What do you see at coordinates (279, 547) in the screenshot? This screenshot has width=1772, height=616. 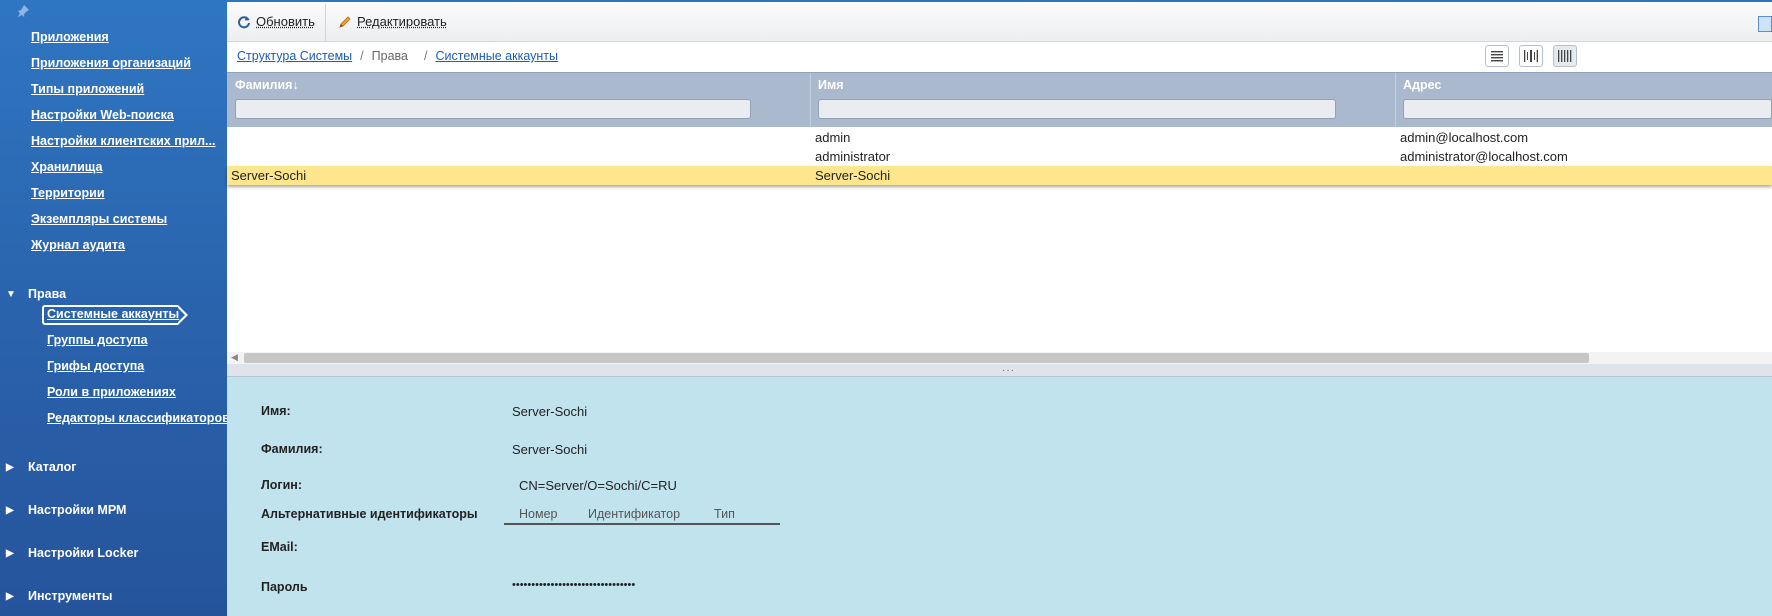 I see `email-label: EMail:` at bounding box center [279, 547].